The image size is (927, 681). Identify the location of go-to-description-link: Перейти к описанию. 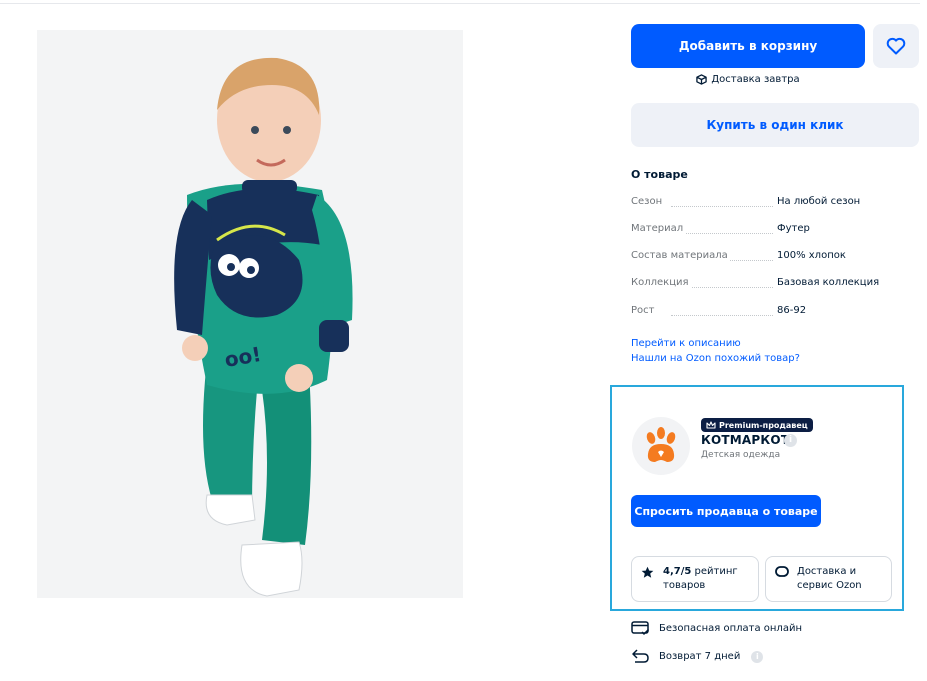
(686, 343).